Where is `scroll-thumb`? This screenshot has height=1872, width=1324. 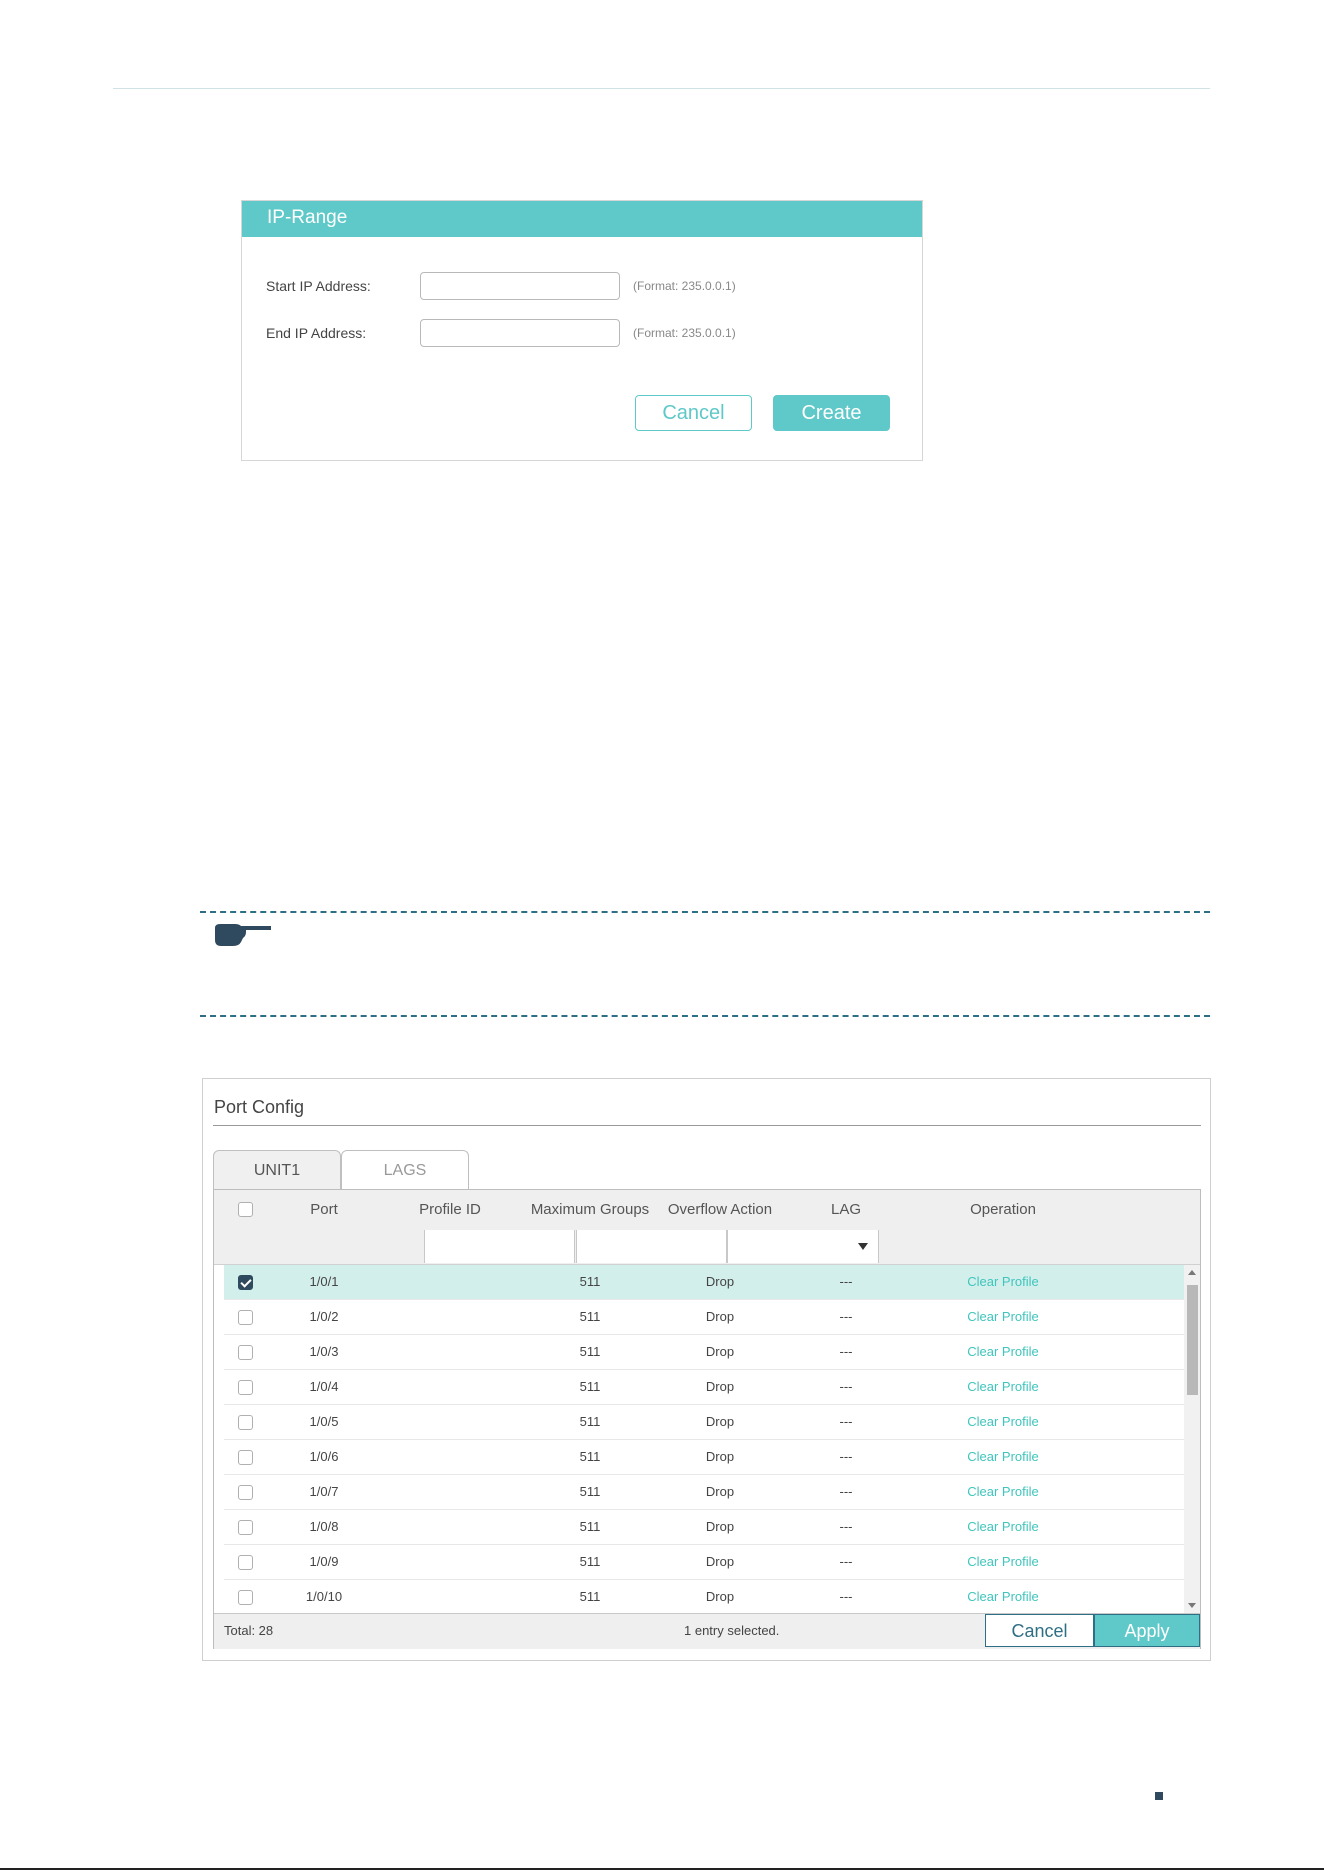
scroll-thumb is located at coordinates (1192, 1340).